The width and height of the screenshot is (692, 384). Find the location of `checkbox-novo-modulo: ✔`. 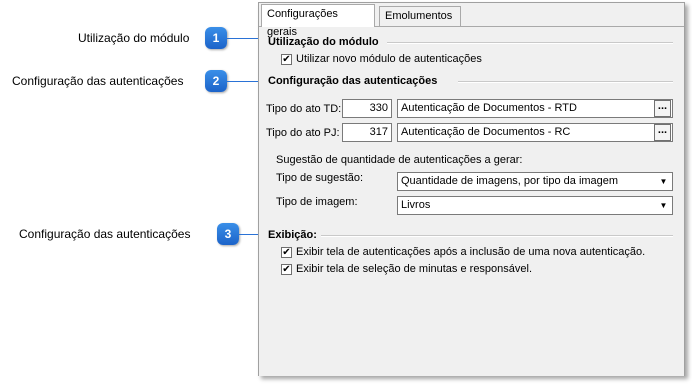

checkbox-novo-modulo: ✔ is located at coordinates (286, 59).